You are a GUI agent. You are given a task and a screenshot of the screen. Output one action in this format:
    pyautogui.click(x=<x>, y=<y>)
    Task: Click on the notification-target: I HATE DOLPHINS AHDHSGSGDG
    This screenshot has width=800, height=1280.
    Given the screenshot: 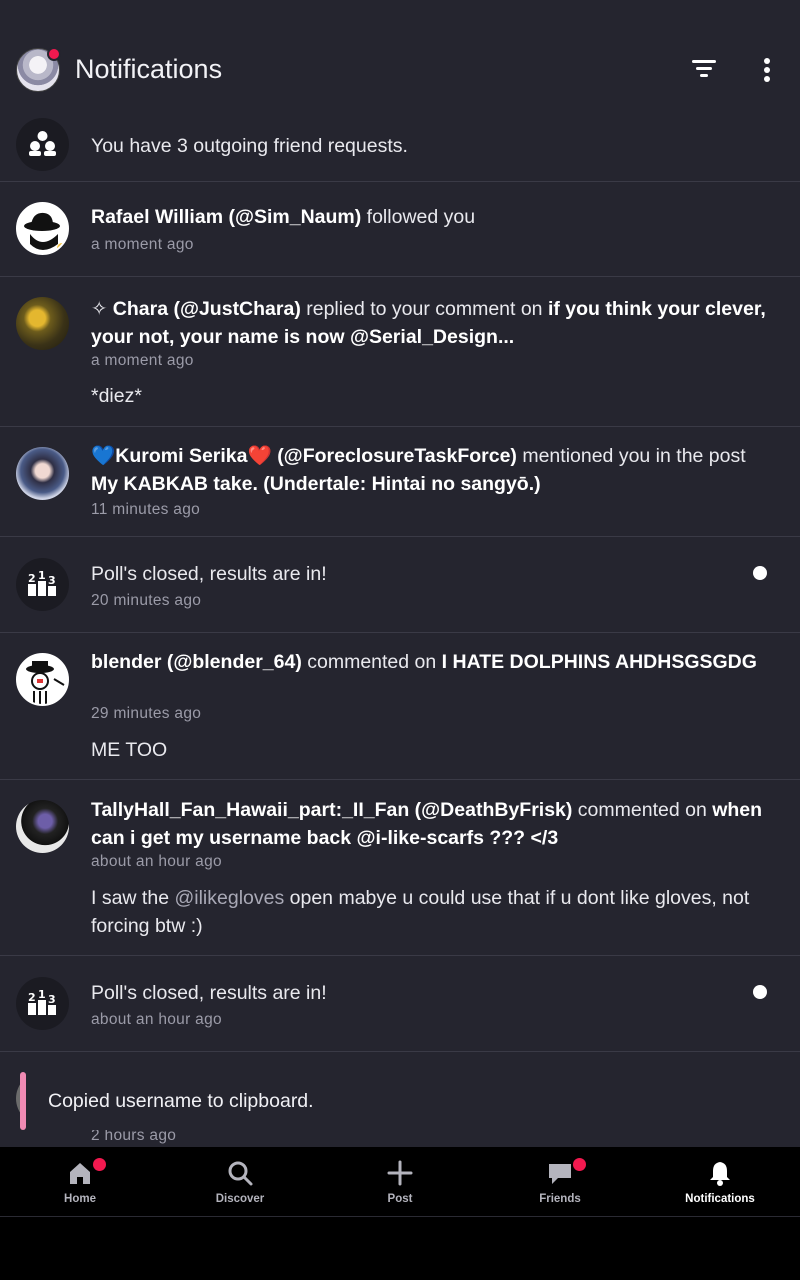 What is the action you would take?
    pyautogui.click(x=599, y=662)
    